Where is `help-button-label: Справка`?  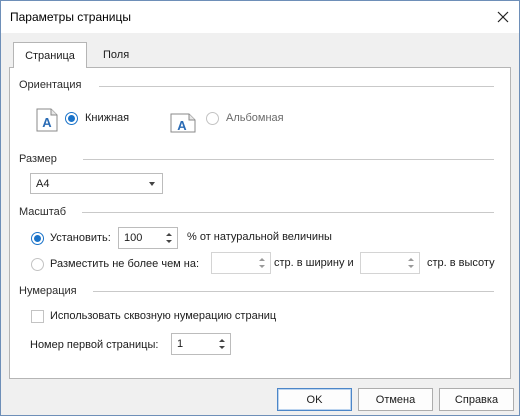
help-button-label: Справка is located at coordinates (476, 399).